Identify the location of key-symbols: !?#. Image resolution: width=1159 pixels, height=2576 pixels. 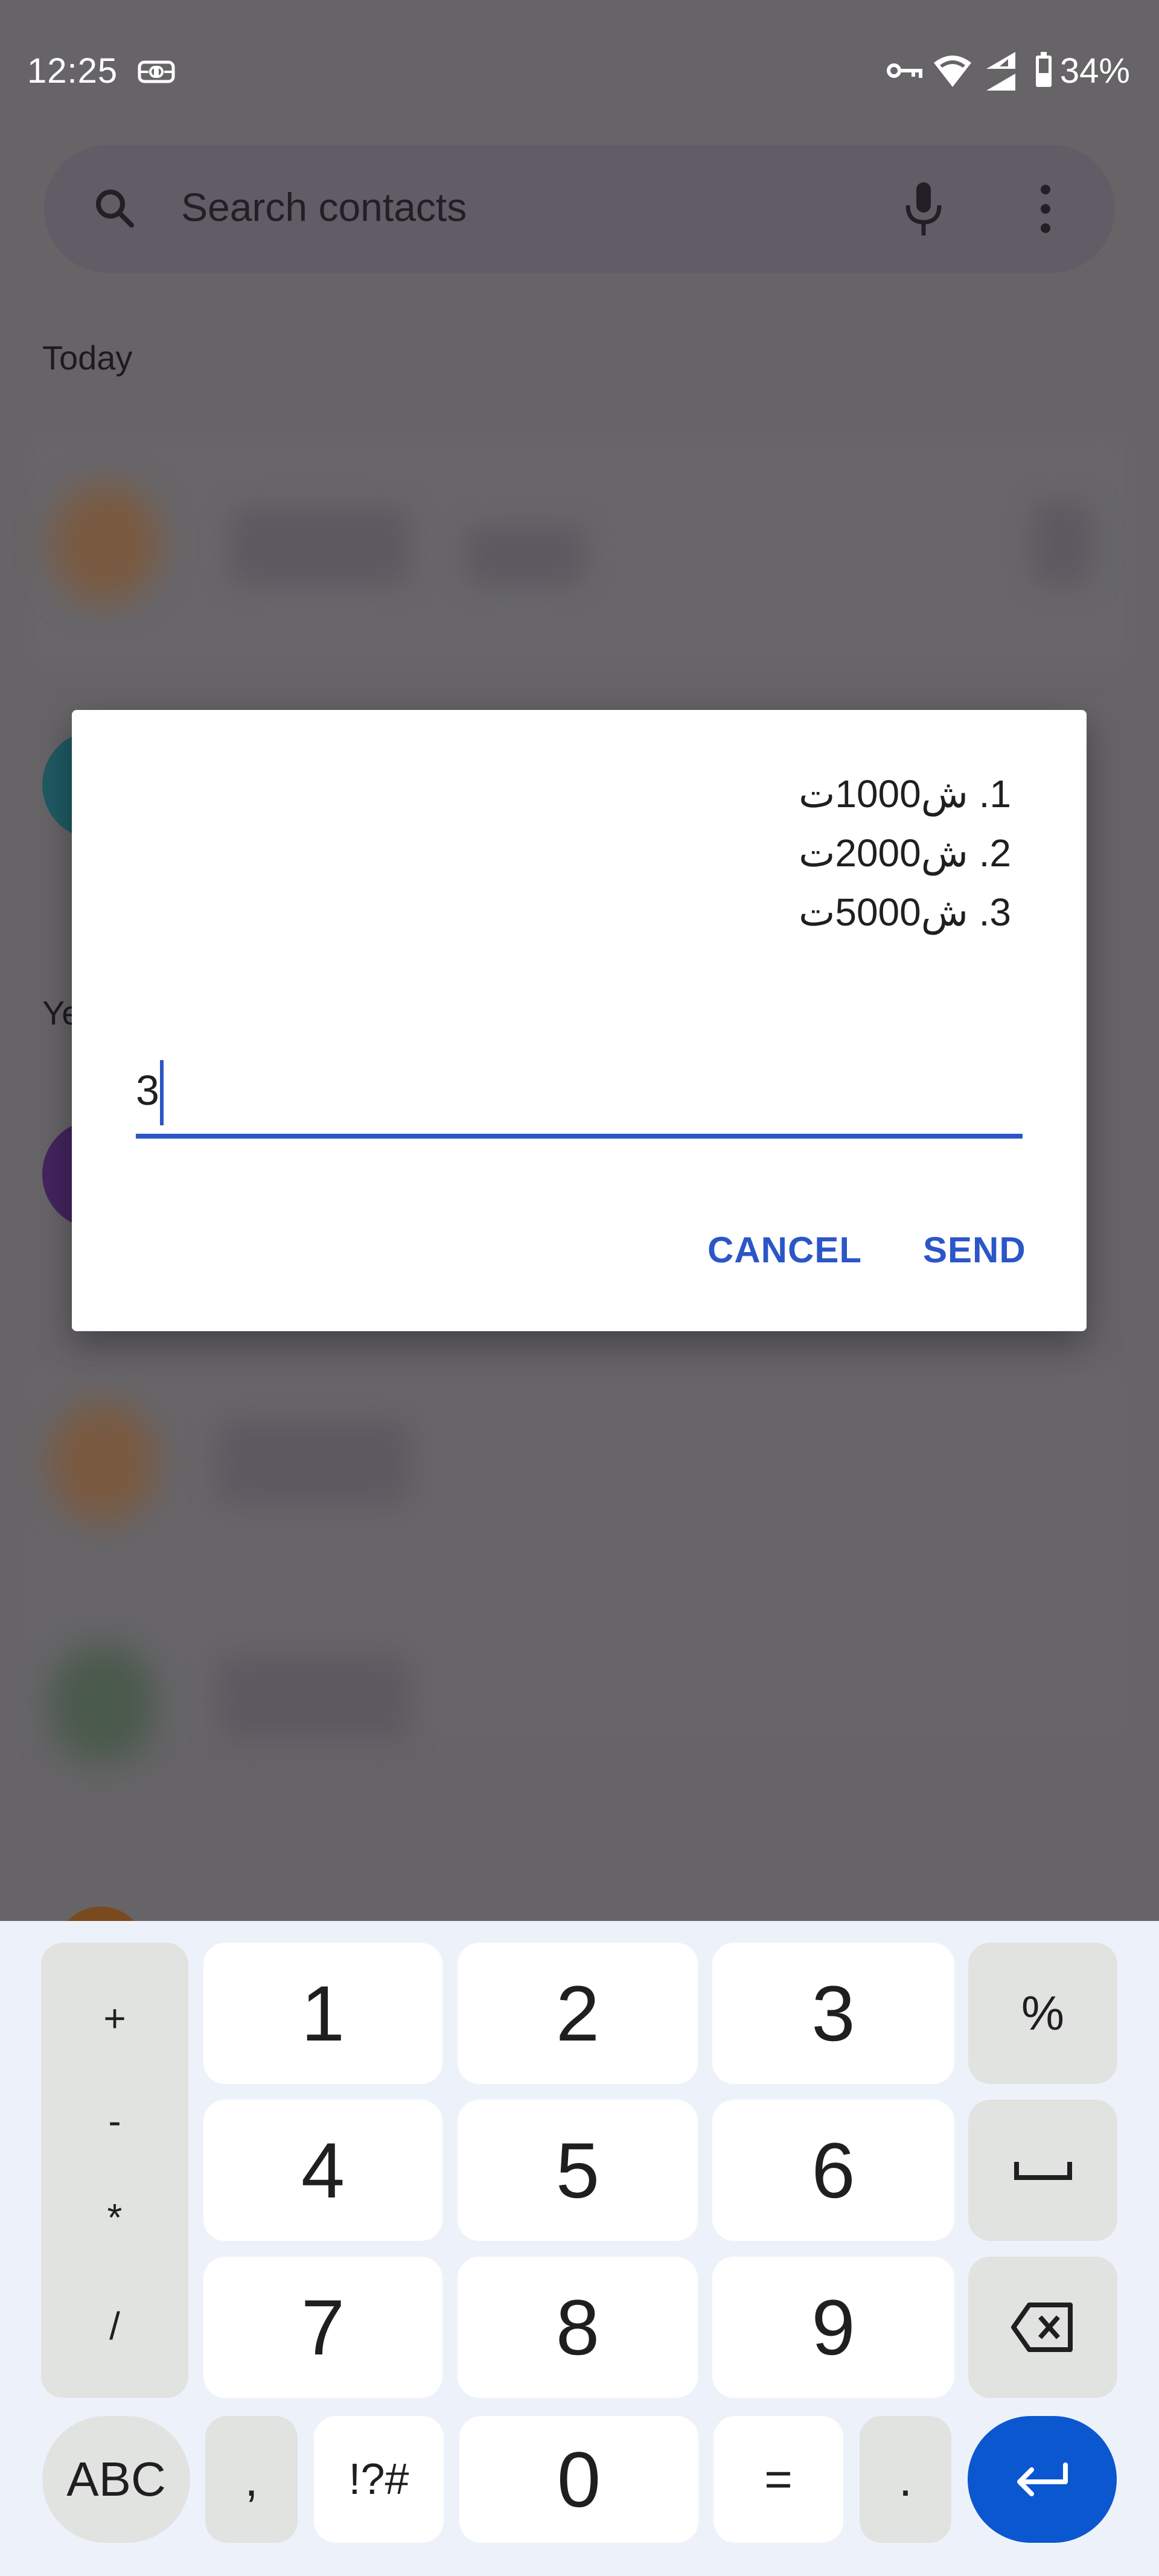
(379, 2480).